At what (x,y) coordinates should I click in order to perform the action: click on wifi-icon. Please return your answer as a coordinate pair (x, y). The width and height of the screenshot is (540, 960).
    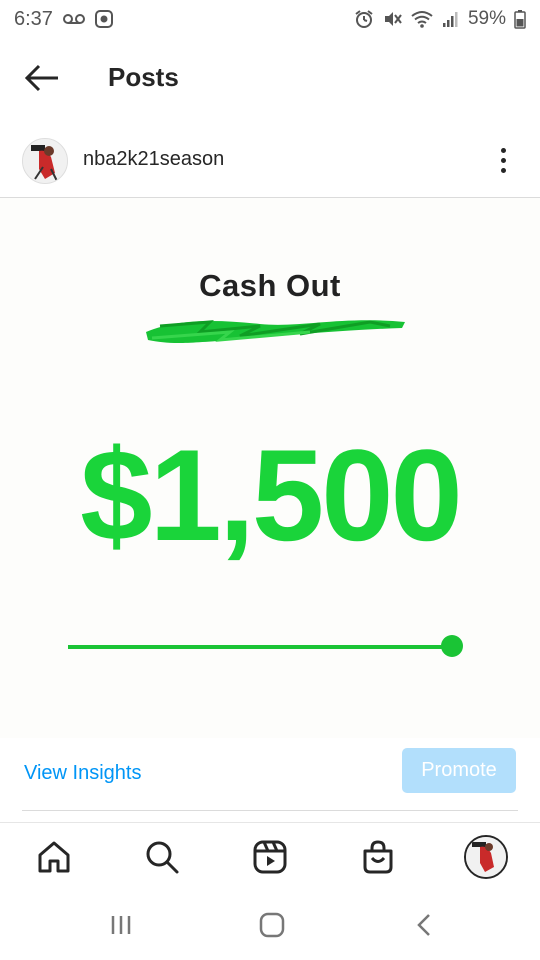
    Looking at the image, I should click on (422, 19).